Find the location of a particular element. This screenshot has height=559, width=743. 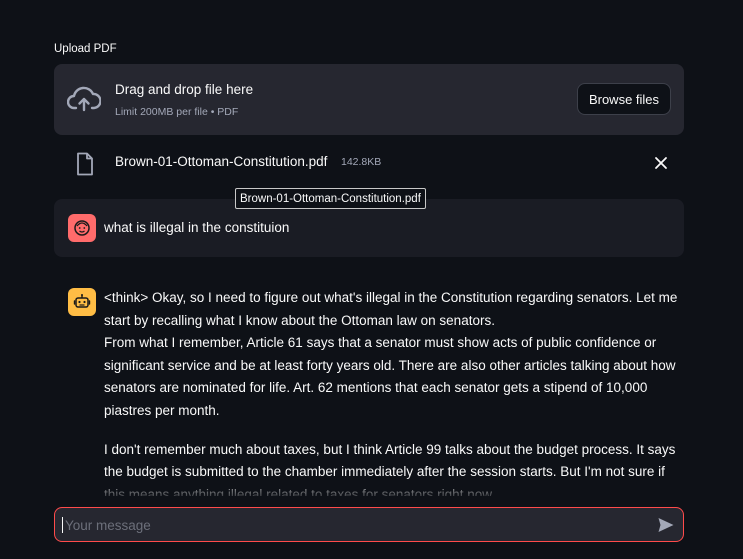

send-icon is located at coordinates (666, 525).